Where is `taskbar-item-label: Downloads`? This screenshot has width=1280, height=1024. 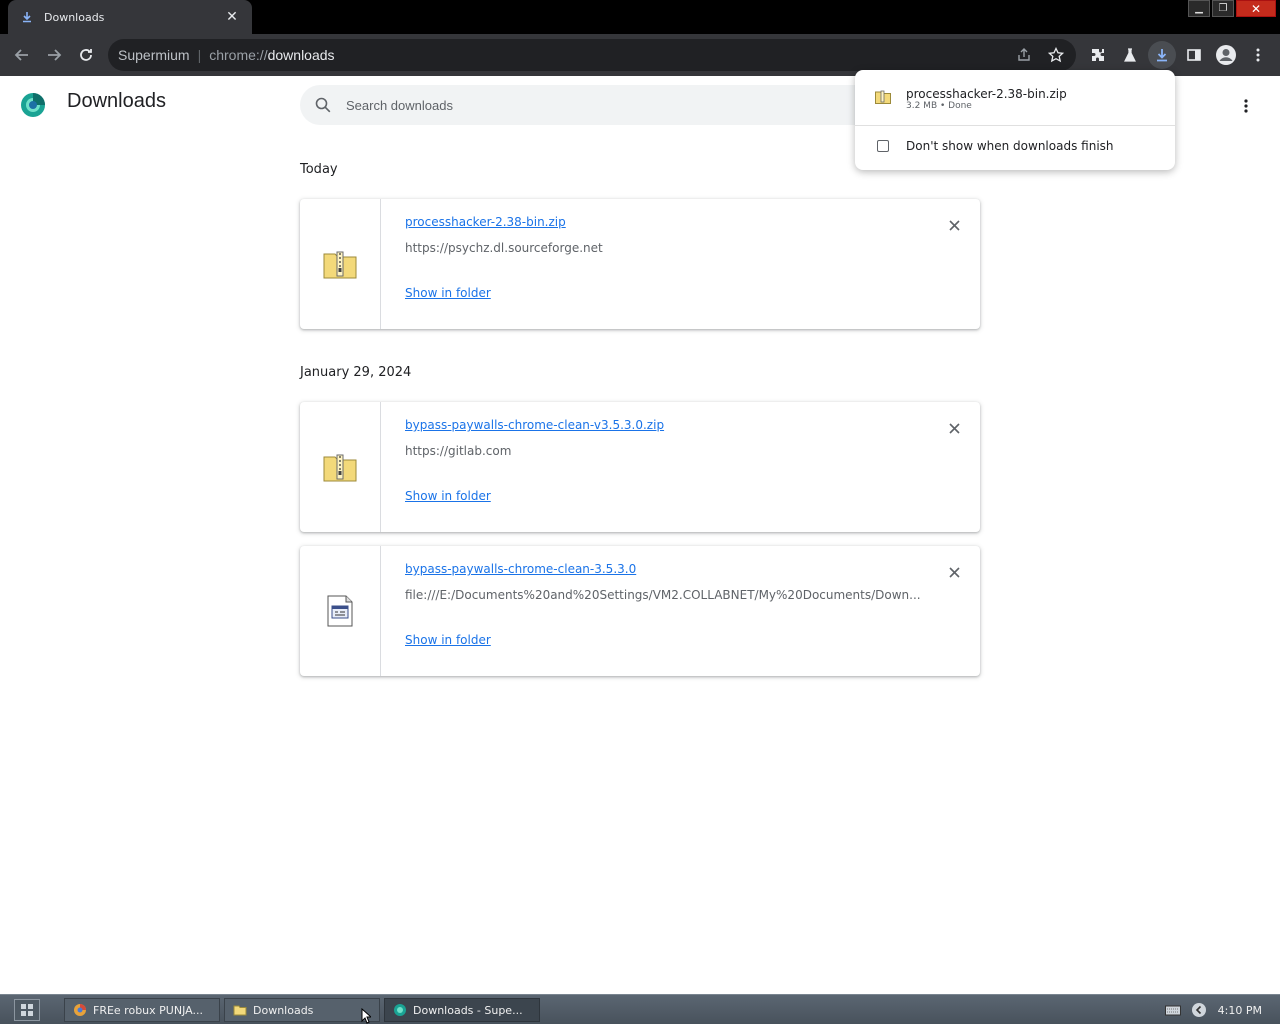
taskbar-item-label: Downloads is located at coordinates (283, 1010).